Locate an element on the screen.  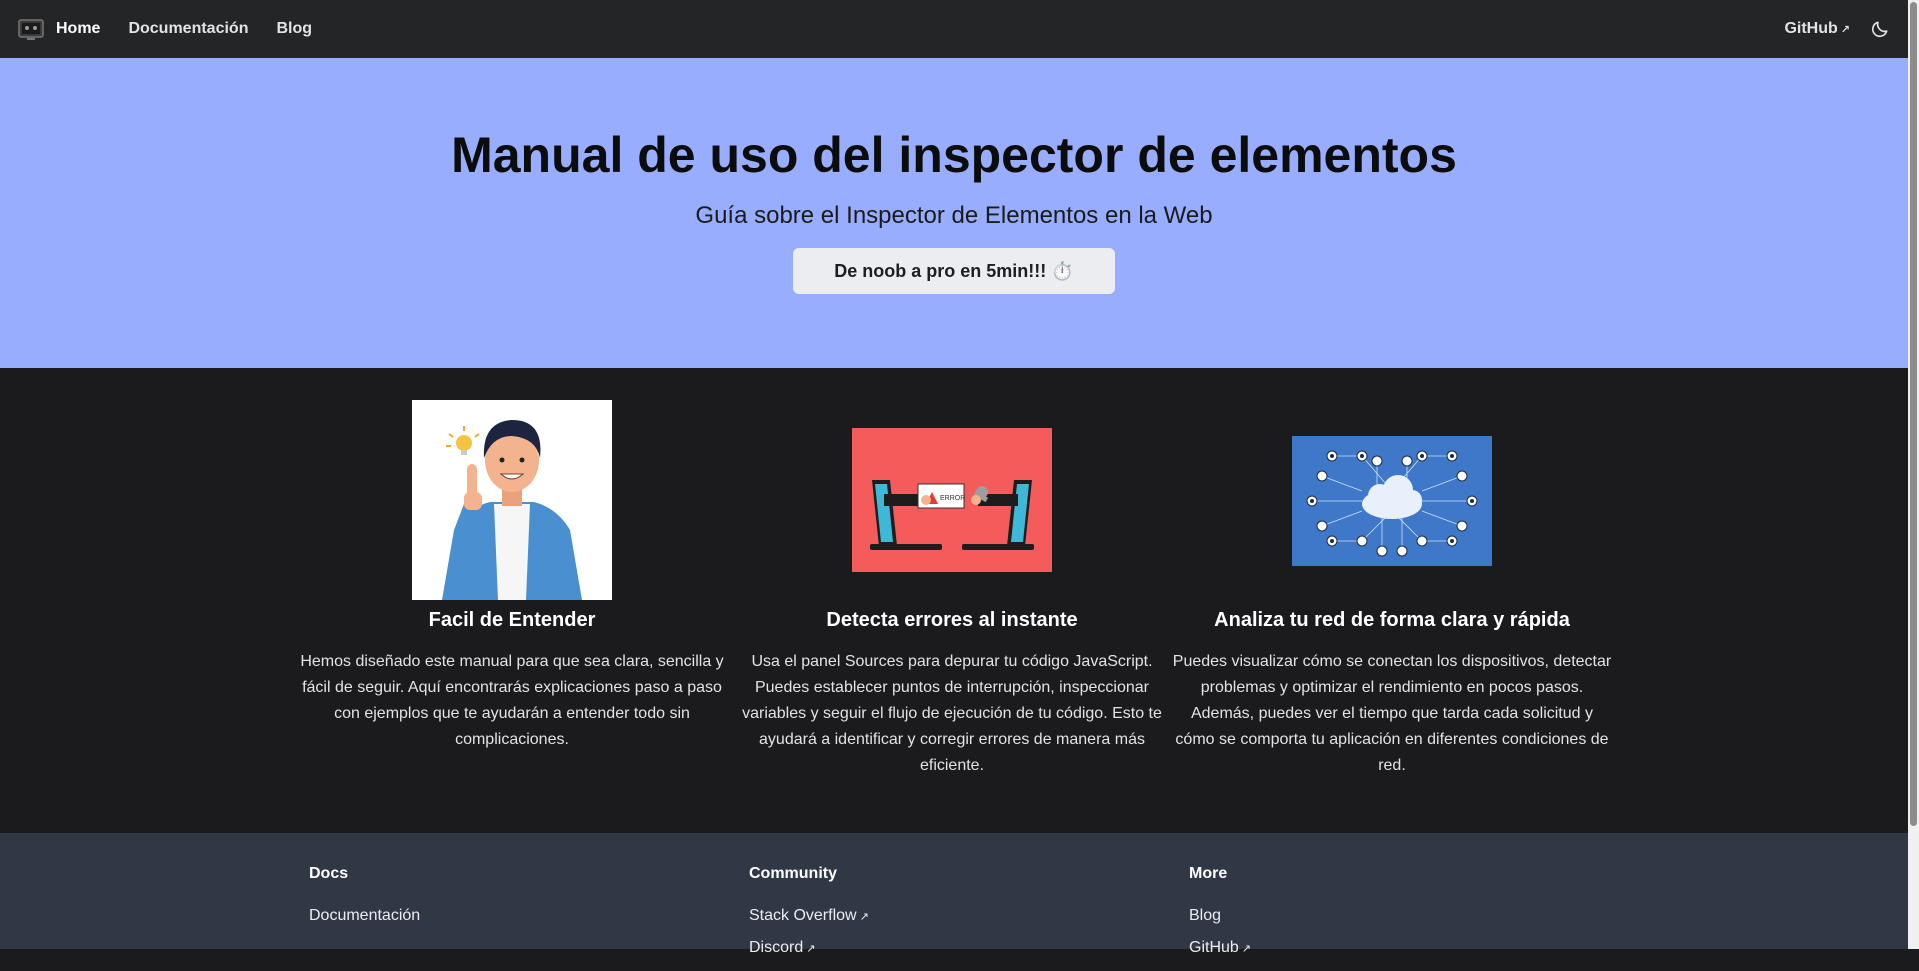
theme-toggle-button is located at coordinates (1880, 29).